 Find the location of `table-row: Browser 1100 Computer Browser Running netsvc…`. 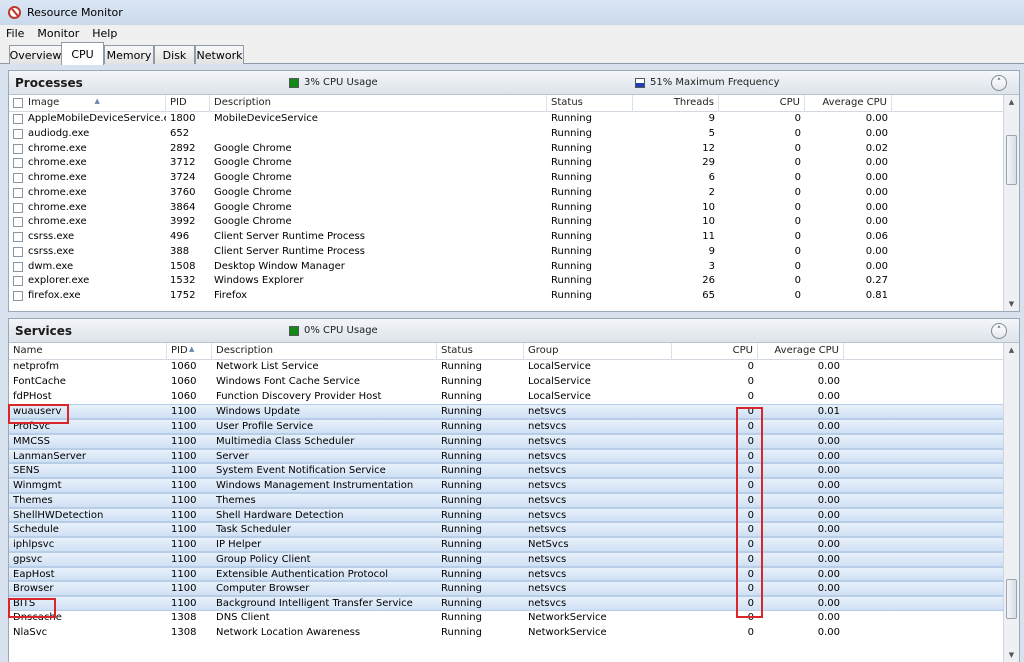

table-row: Browser 1100 Computer Browser Running netsvc… is located at coordinates (506, 588).